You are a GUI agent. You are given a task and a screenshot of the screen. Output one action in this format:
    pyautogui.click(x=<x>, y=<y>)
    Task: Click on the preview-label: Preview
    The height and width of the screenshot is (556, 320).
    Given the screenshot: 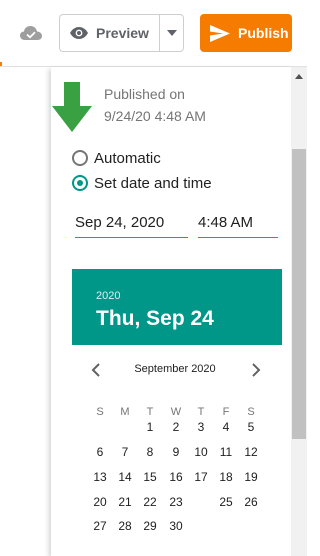 What is the action you would take?
    pyautogui.click(x=122, y=33)
    